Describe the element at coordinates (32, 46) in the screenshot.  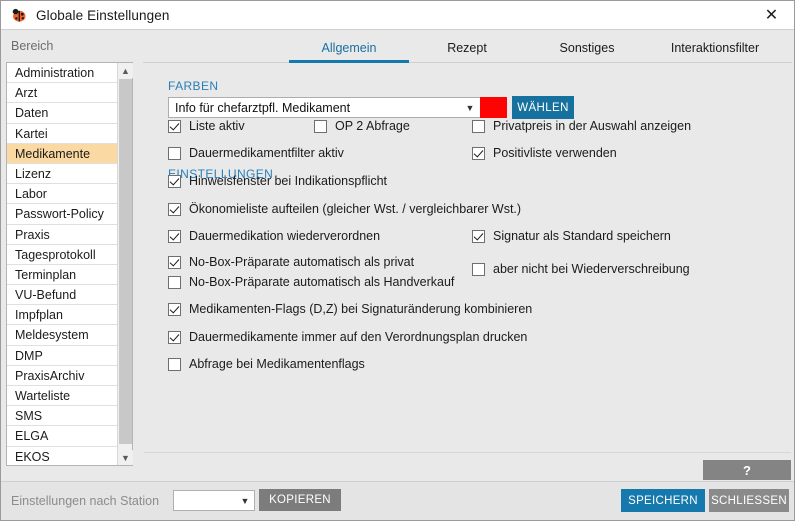
I see `sidebar-header: Bereich` at that location.